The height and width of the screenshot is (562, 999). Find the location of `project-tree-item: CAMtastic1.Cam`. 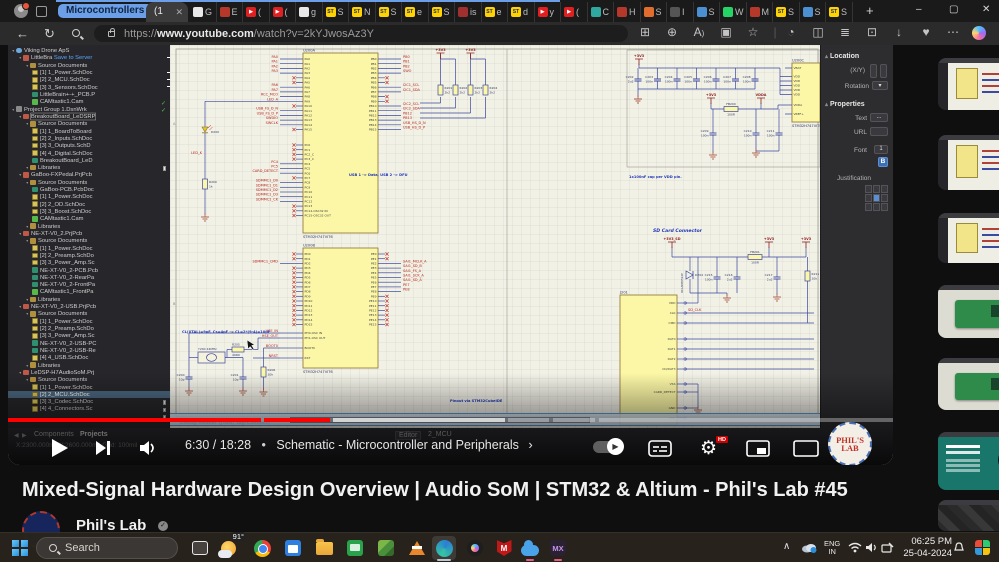

project-tree-item: CAMtastic1.Cam is located at coordinates (89, 218).